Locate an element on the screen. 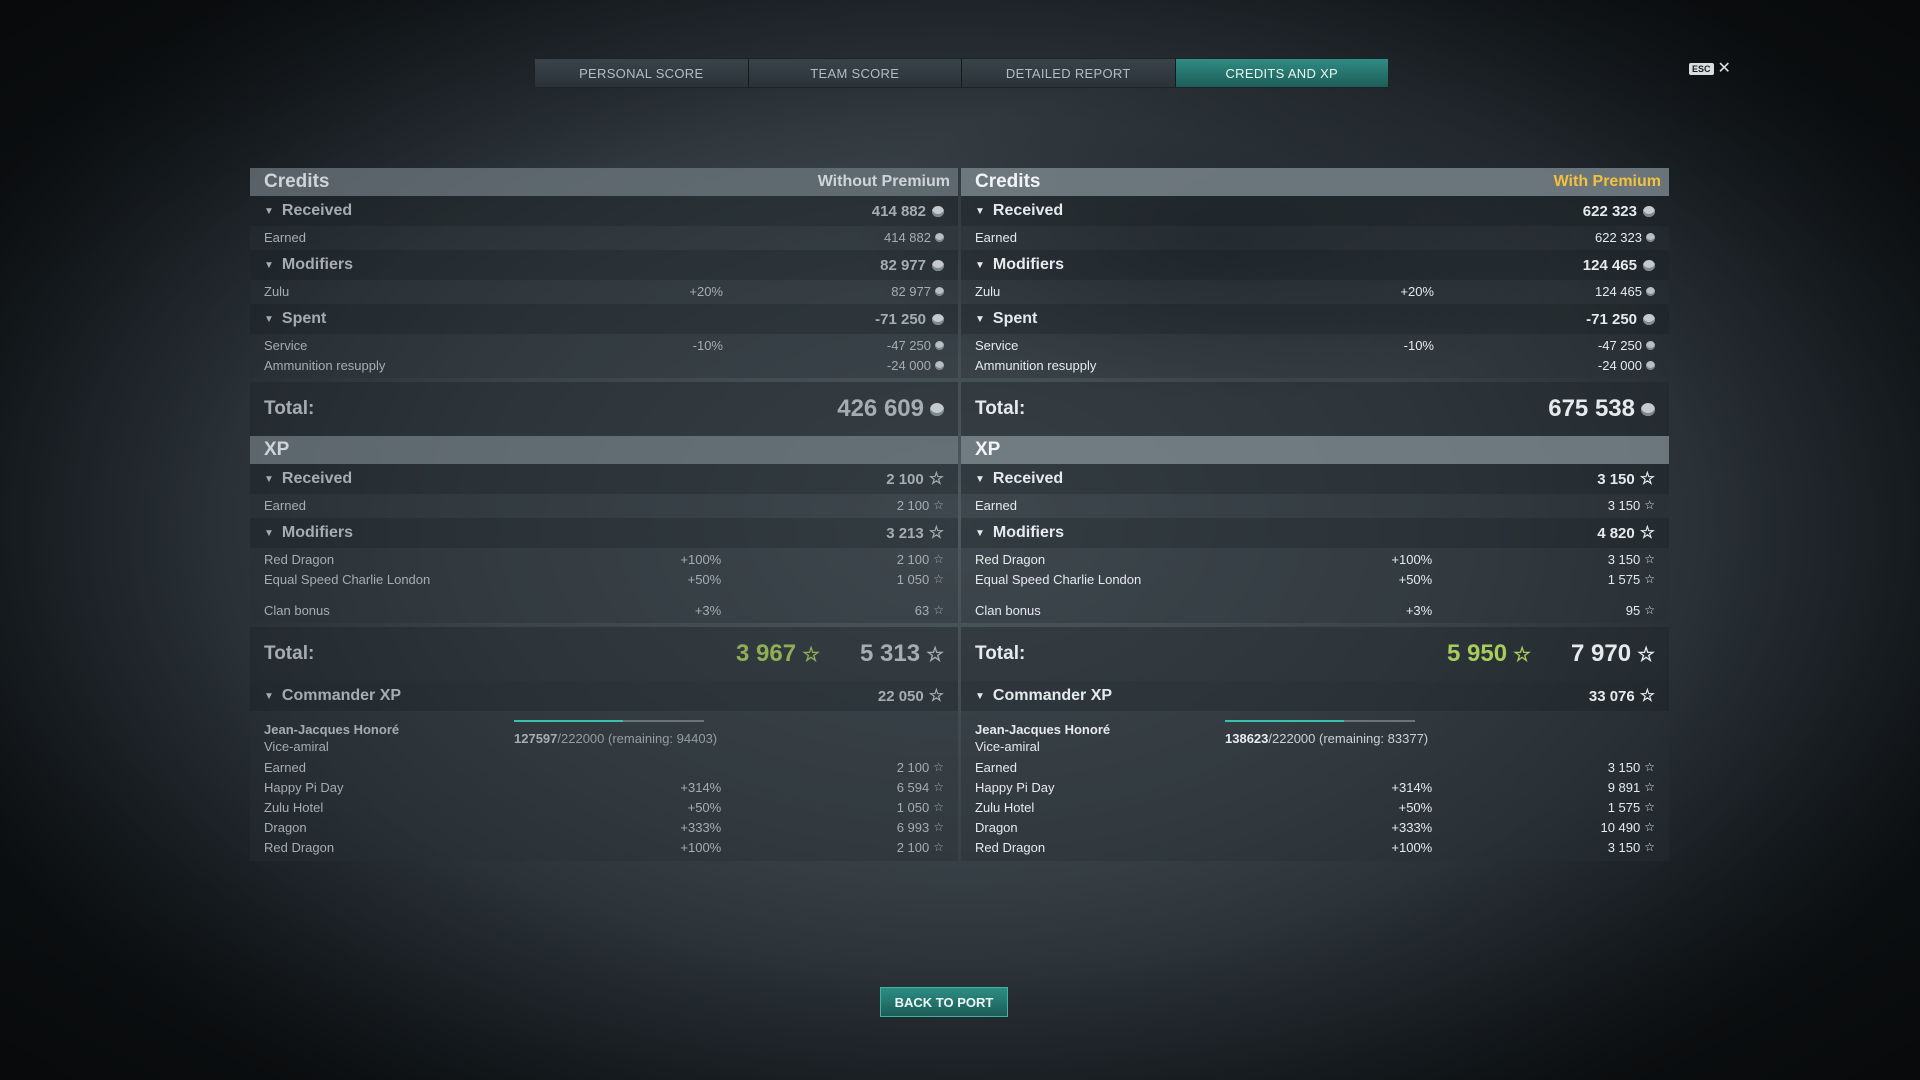 The width and height of the screenshot is (1920, 1080). progress-text: 127597/222000 (remaining: 94403) is located at coordinates (615, 738).